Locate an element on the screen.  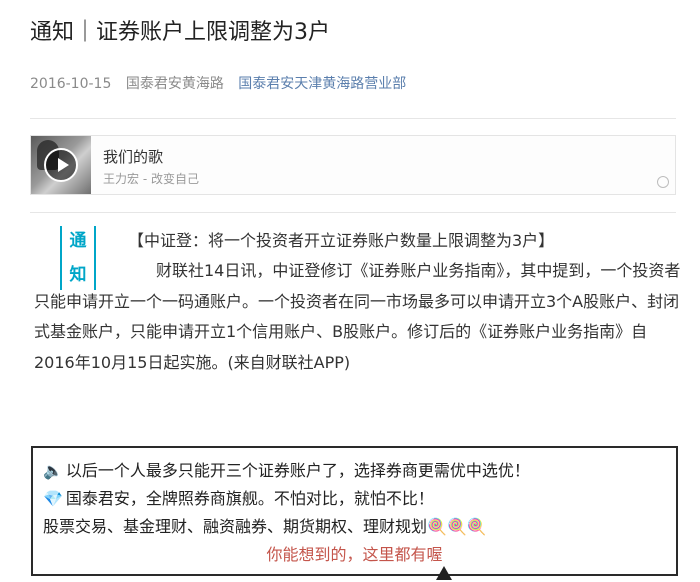
song-artist: 王力宏 - 改变自己 is located at coordinates (151, 179).